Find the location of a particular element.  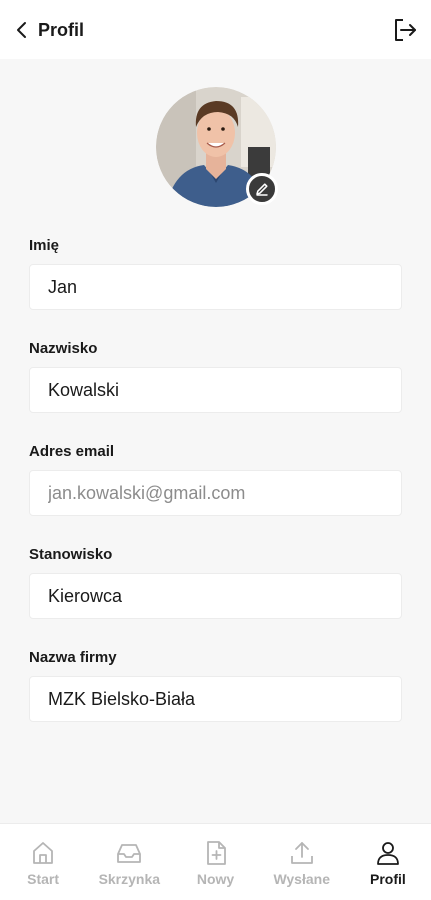

nav-item-new: Nowy is located at coordinates (215, 862).